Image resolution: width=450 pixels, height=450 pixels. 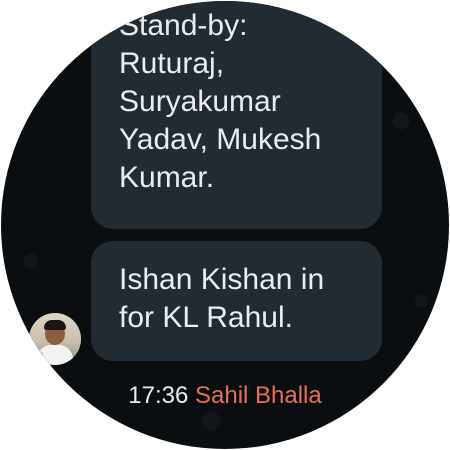 I want to click on sender-name: Sahil Bhalla, so click(x=258, y=395).